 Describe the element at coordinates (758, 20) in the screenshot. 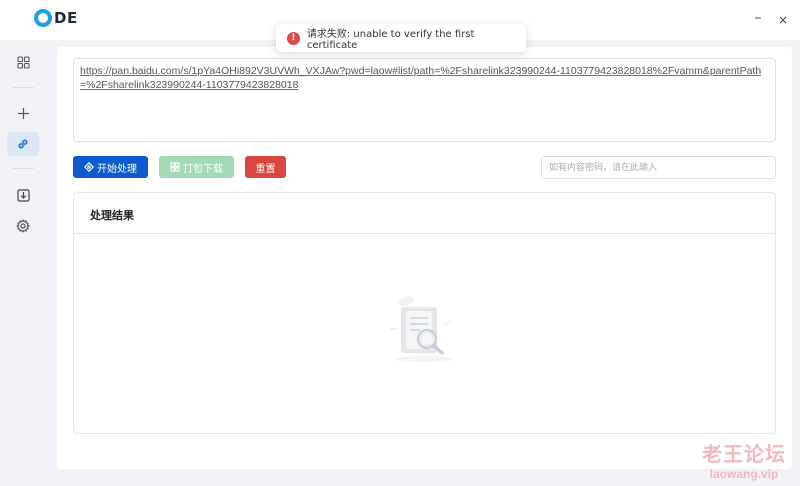

I see `minimize-button: –` at that location.